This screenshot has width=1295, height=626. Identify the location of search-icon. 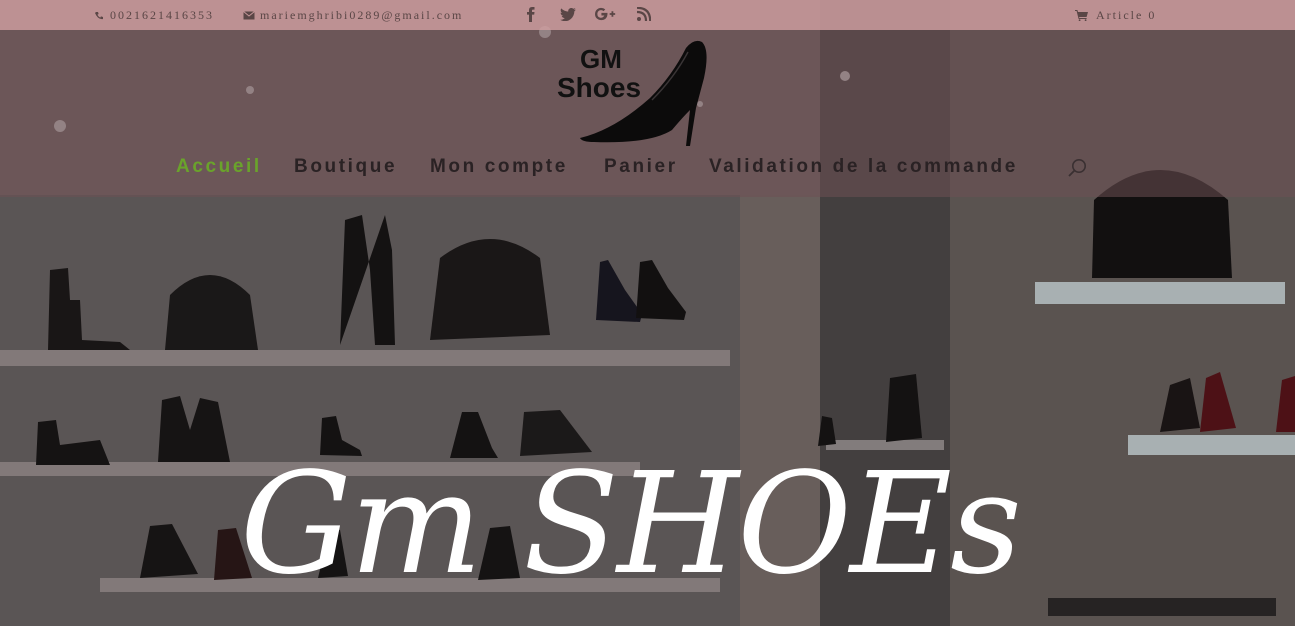
(1077, 169).